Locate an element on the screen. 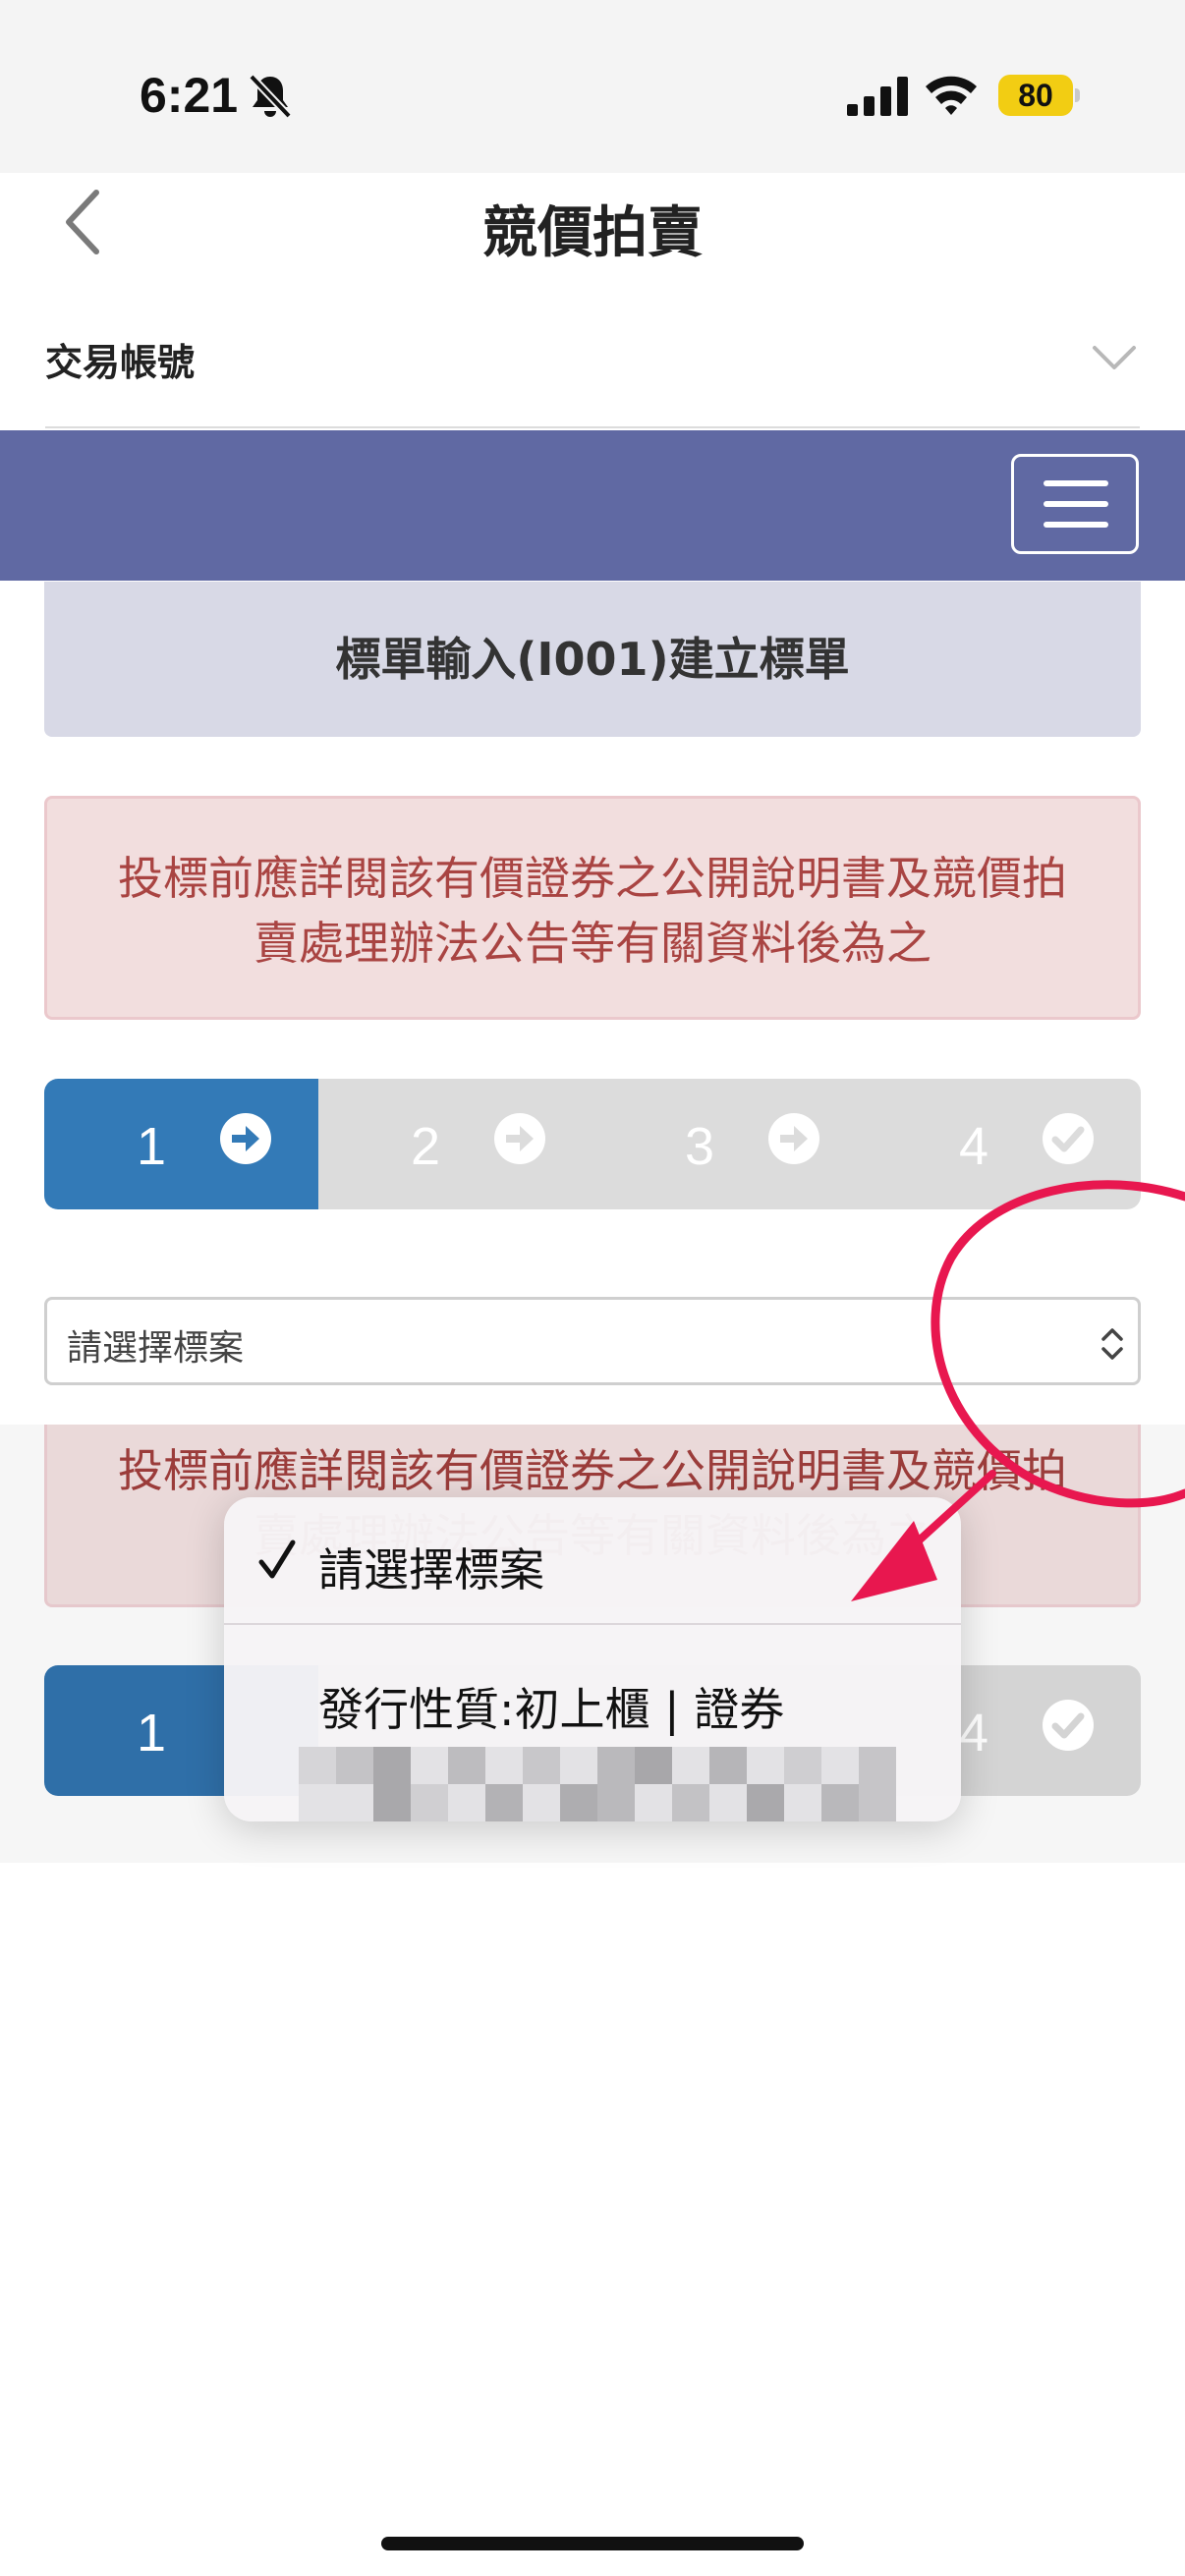  warning-alert: 投標前應詳閱該有價證券之公開說明書及競價拍 賣處理辦法公告等有關資料後為之 is located at coordinates (592, 908).